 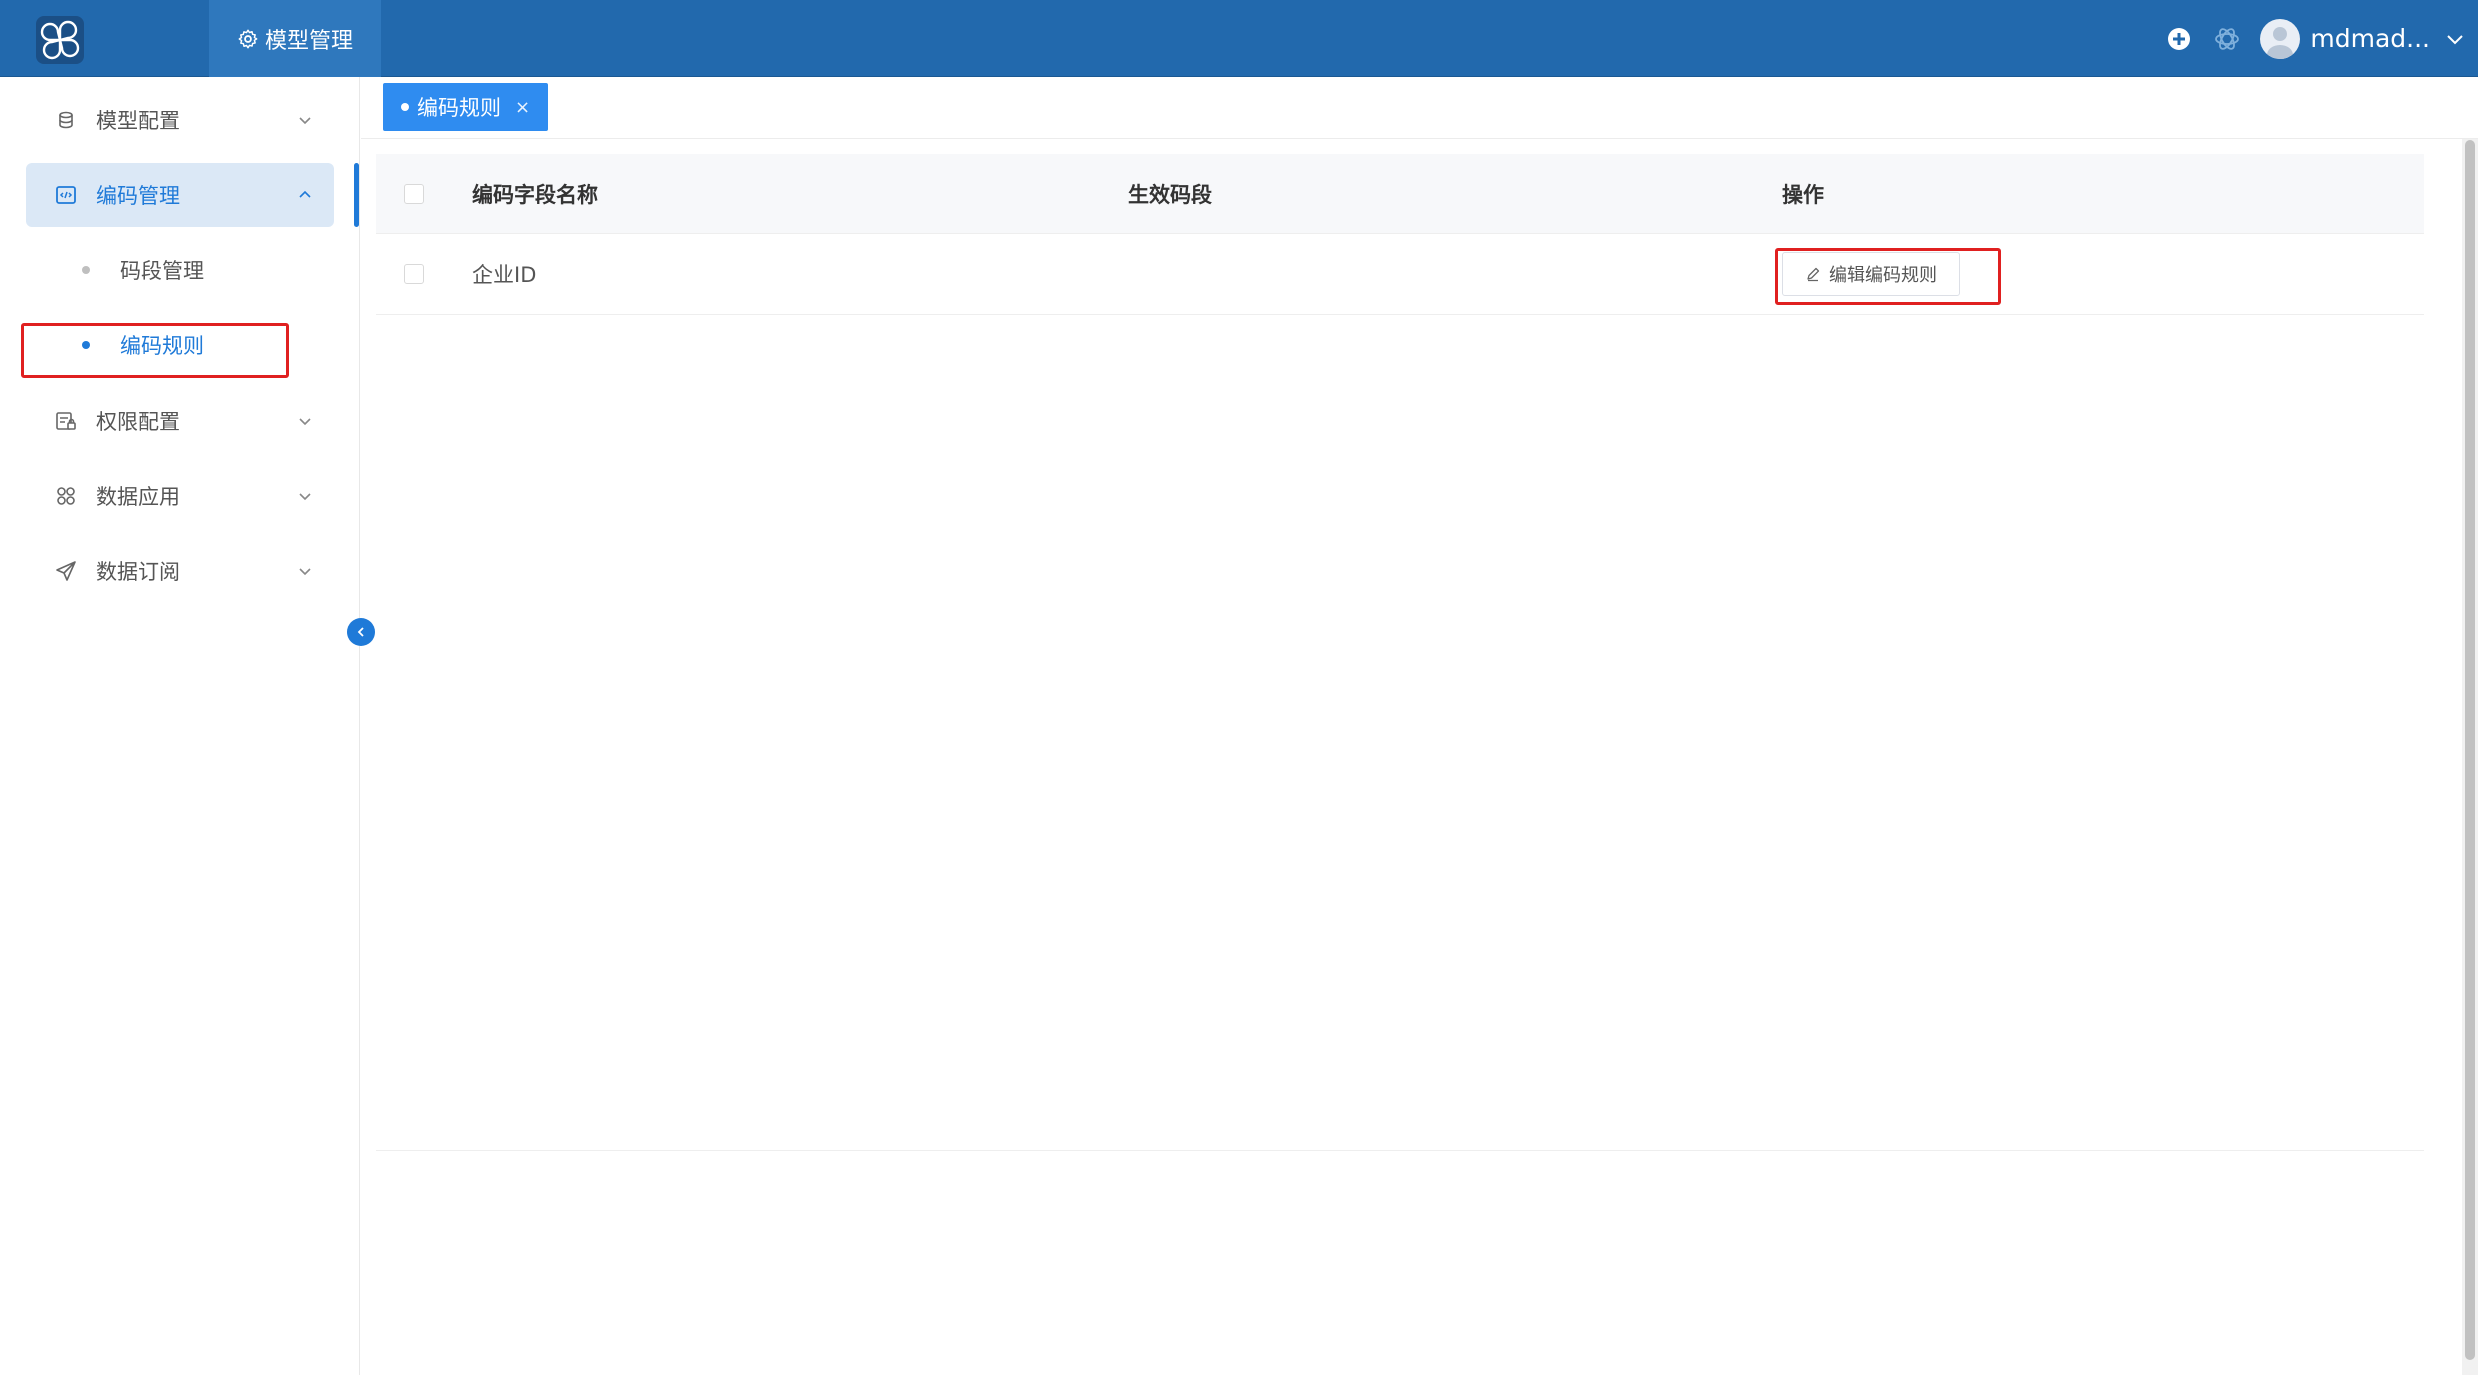 What do you see at coordinates (66, 195) in the screenshot?
I see `code-icon` at bounding box center [66, 195].